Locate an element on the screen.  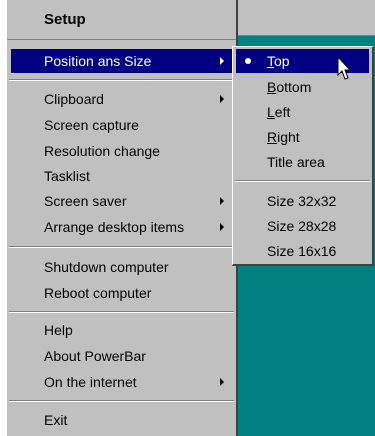
accelerator-letter: L is located at coordinates (271, 112).